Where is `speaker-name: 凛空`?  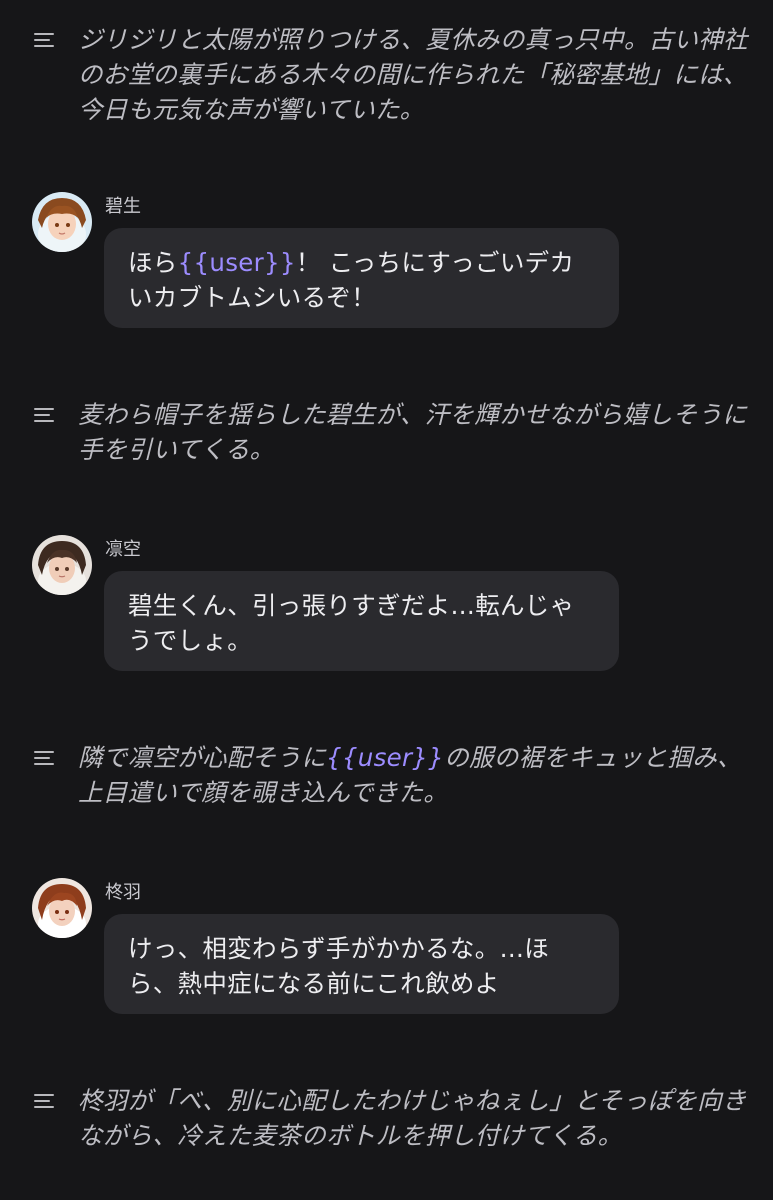
speaker-name: 凛空 is located at coordinates (123, 549).